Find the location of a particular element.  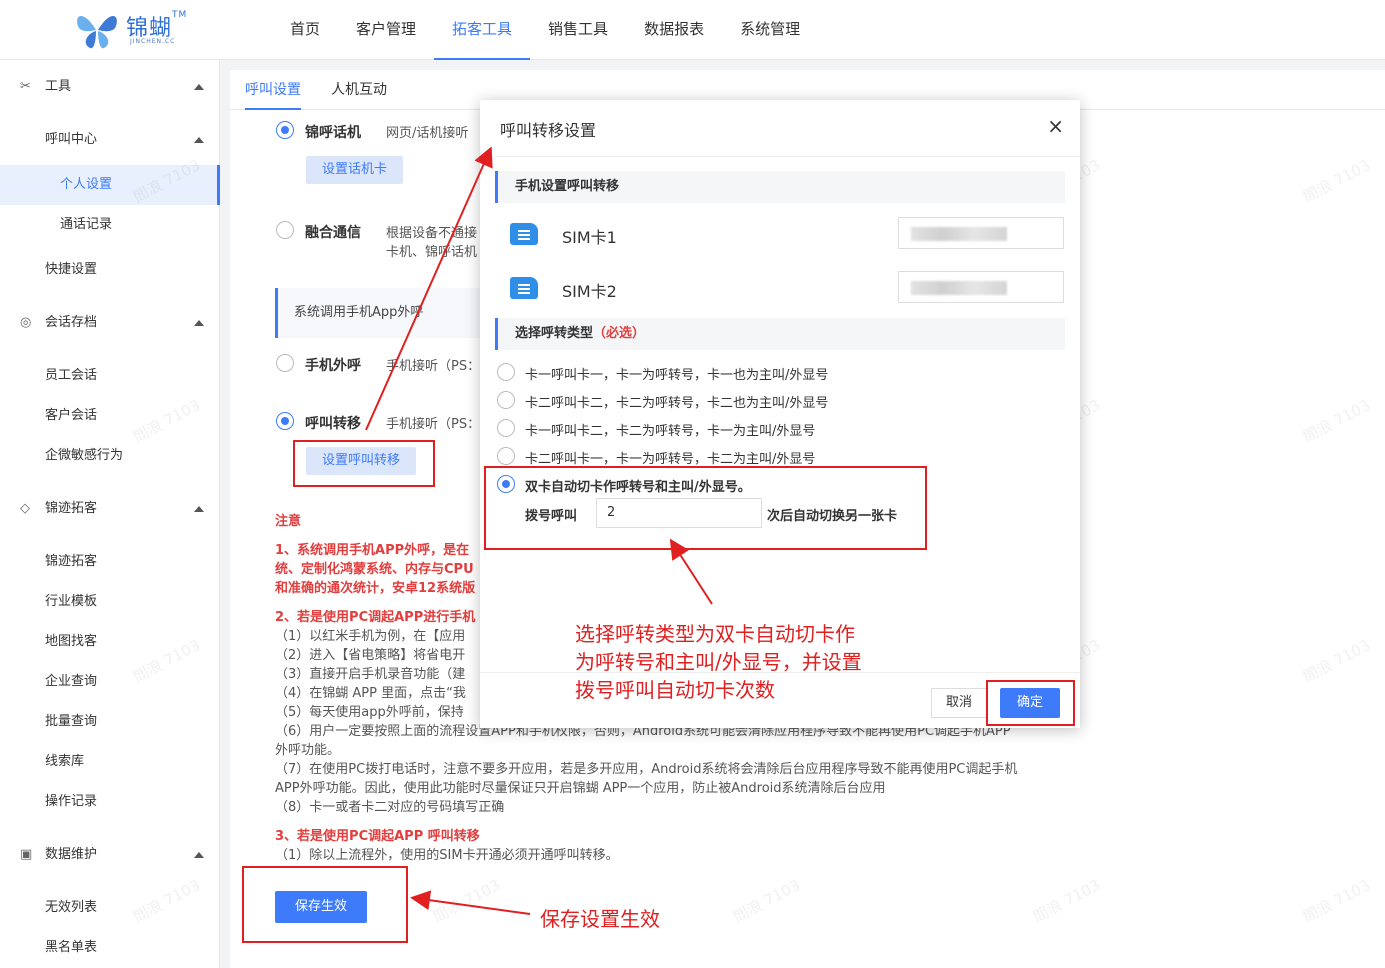

annotation-note-line3: 拨号呼叫自动切卡次数 is located at coordinates (675, 690).